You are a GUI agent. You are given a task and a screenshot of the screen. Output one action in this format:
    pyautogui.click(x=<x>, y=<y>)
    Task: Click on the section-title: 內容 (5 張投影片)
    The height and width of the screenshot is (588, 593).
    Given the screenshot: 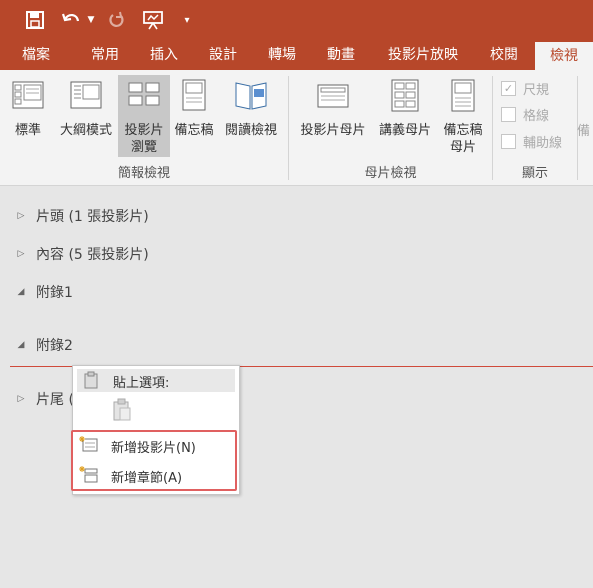 What is the action you would take?
    pyautogui.click(x=92, y=255)
    